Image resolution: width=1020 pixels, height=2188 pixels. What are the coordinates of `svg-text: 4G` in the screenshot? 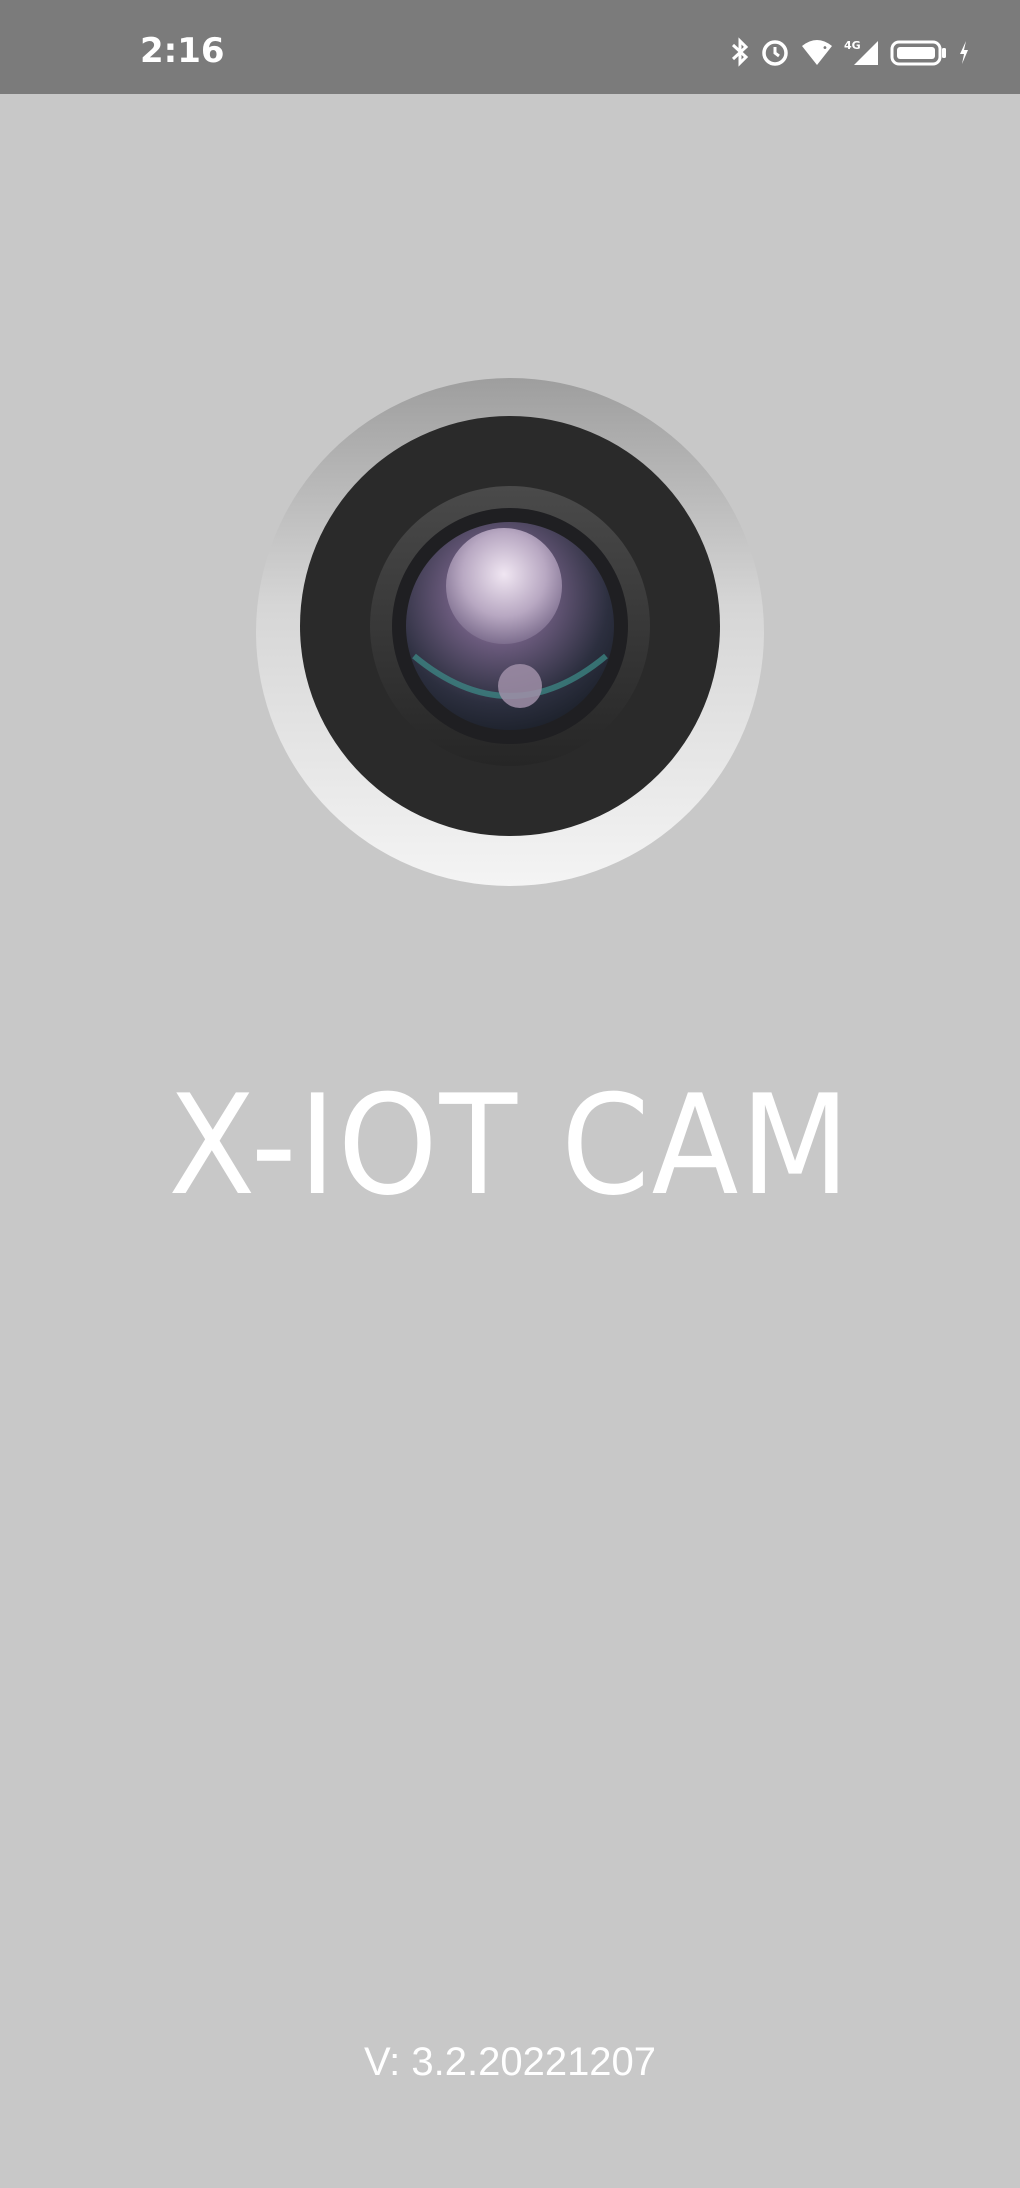 It's located at (852, 45).